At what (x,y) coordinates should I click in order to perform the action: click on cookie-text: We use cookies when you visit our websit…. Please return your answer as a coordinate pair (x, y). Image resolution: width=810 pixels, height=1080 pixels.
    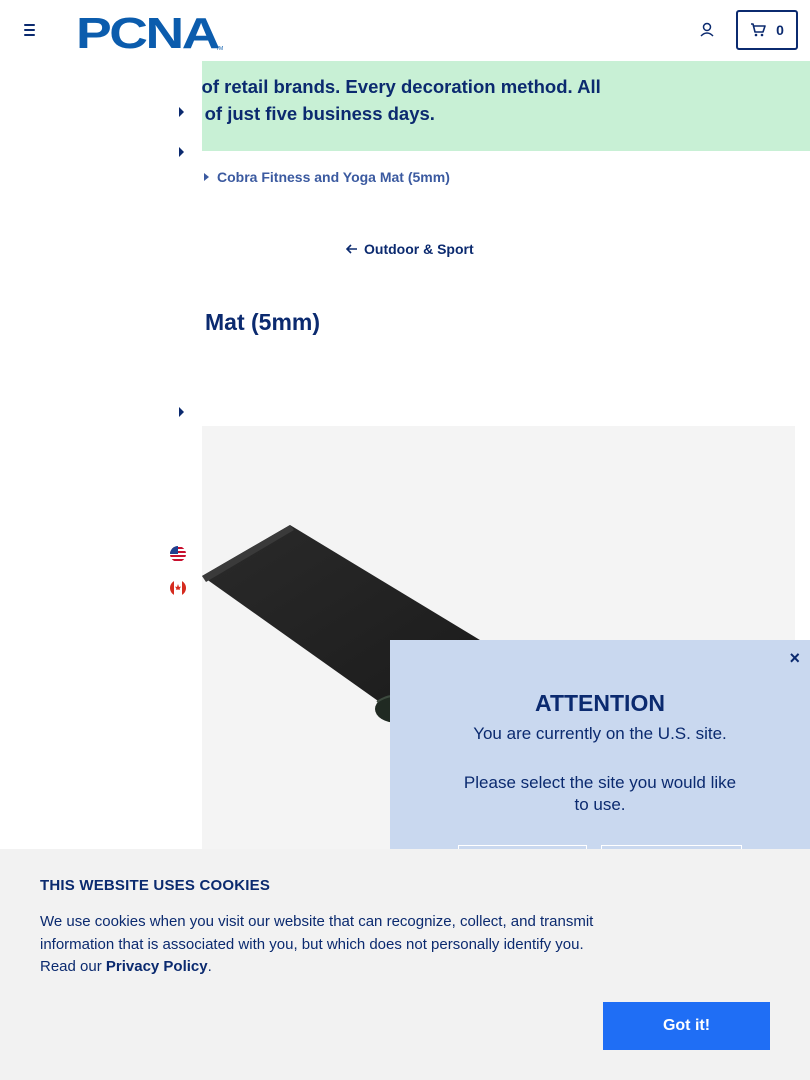
    Looking at the image, I should click on (322, 945).